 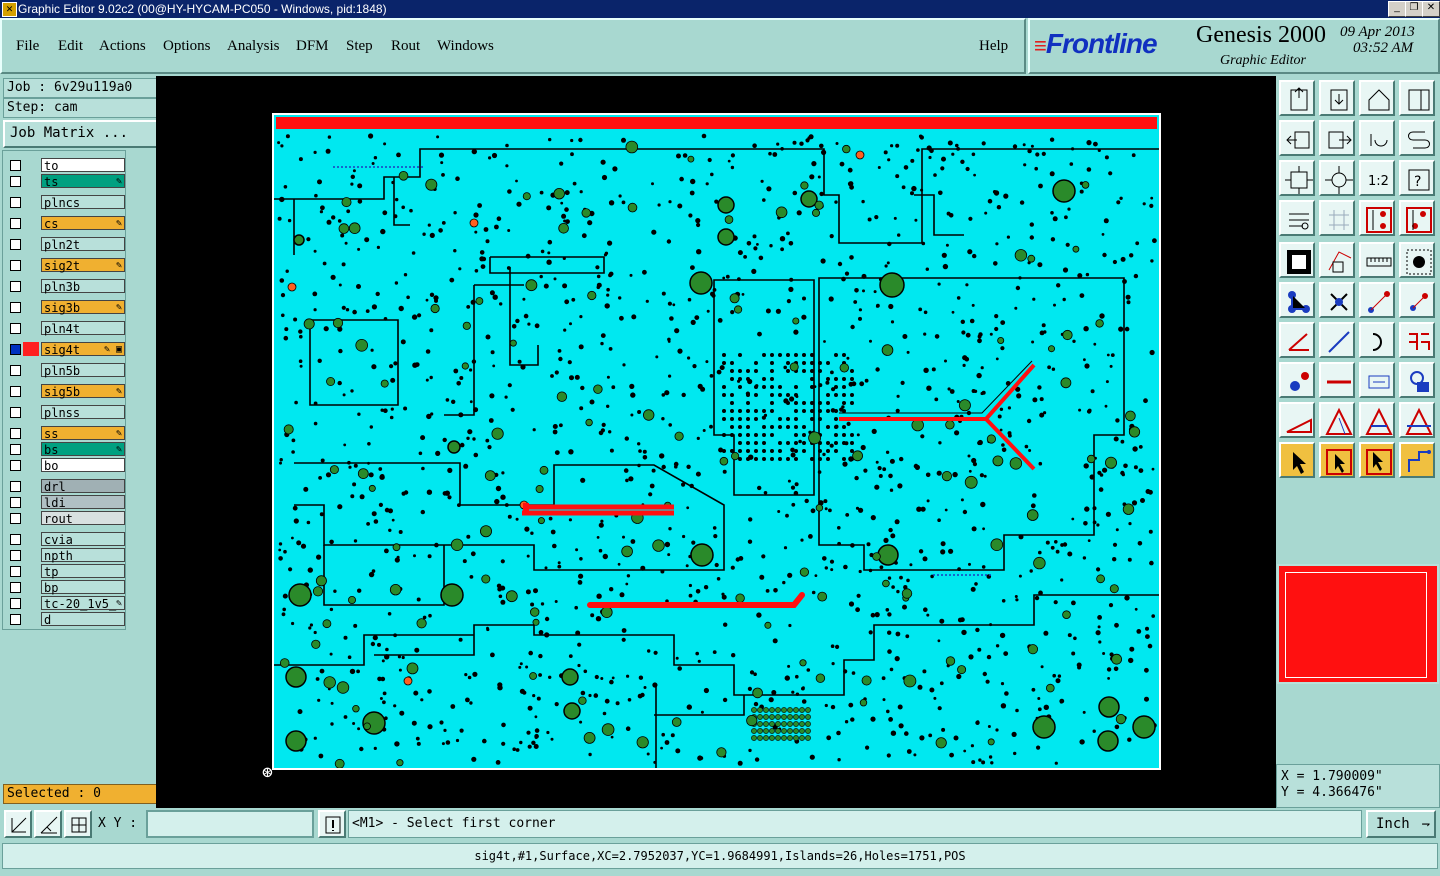 I want to click on layer-row-sig4t: sig4t ✎ ▣, so click(x=66, y=349).